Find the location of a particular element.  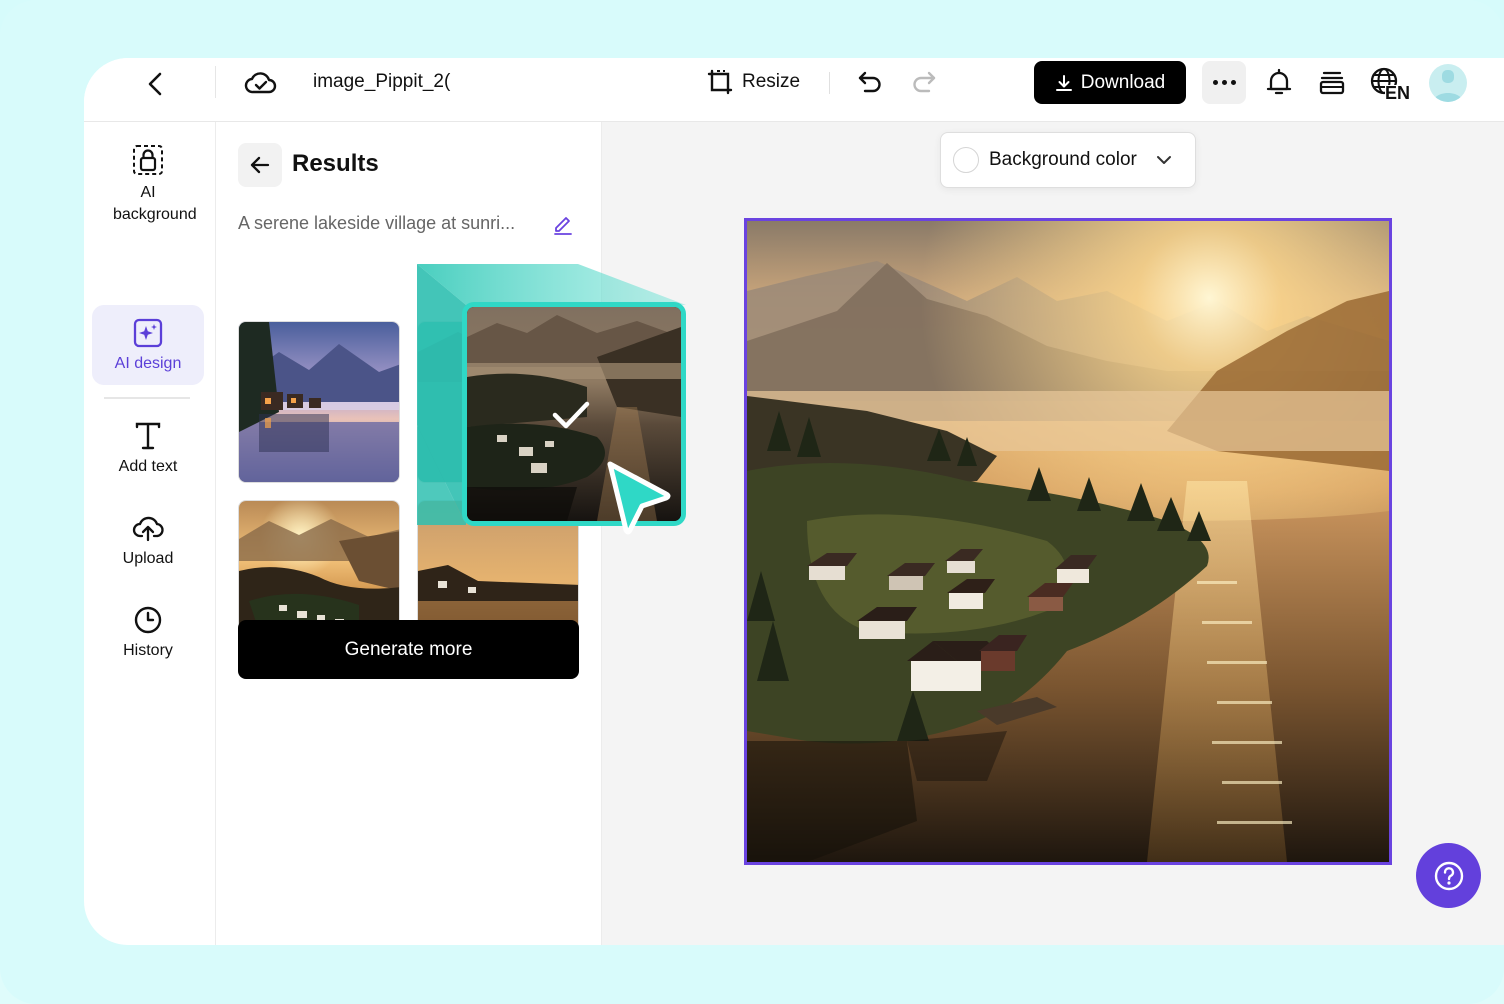

resize-icon is located at coordinates (720, 82).